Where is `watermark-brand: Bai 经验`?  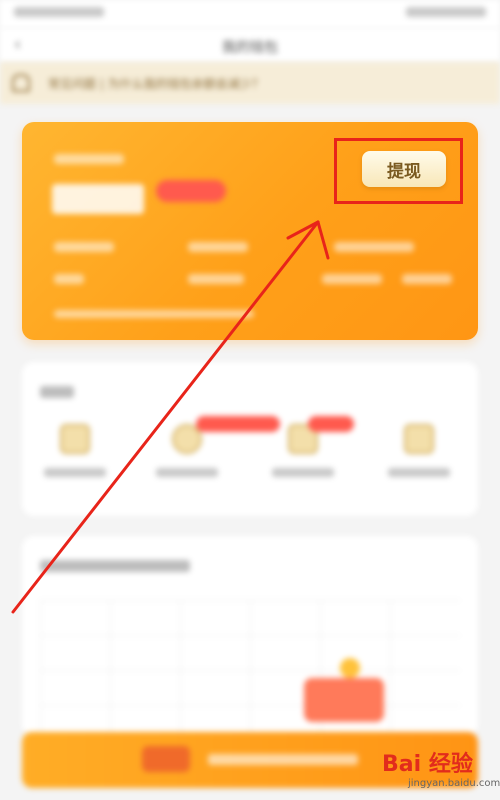 watermark-brand: Bai 经验 is located at coordinates (427, 764).